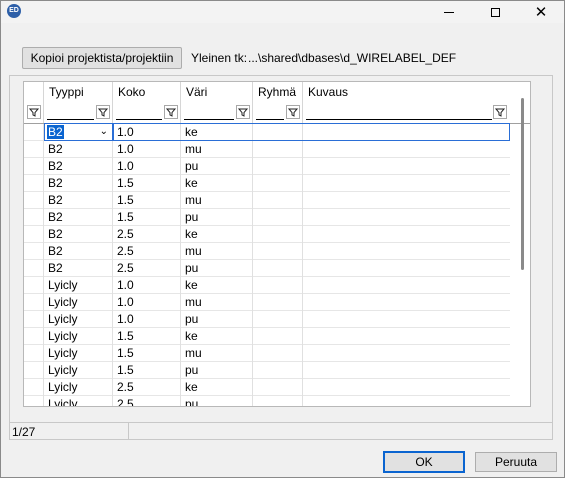 This screenshot has height=478, width=565. I want to click on table-row: B2 1.5 mu, so click(267, 200).